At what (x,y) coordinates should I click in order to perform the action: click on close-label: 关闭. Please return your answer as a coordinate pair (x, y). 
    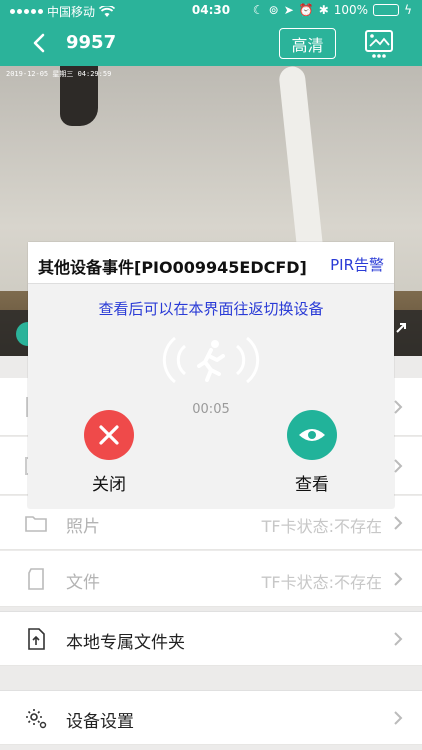
    Looking at the image, I should click on (109, 482).